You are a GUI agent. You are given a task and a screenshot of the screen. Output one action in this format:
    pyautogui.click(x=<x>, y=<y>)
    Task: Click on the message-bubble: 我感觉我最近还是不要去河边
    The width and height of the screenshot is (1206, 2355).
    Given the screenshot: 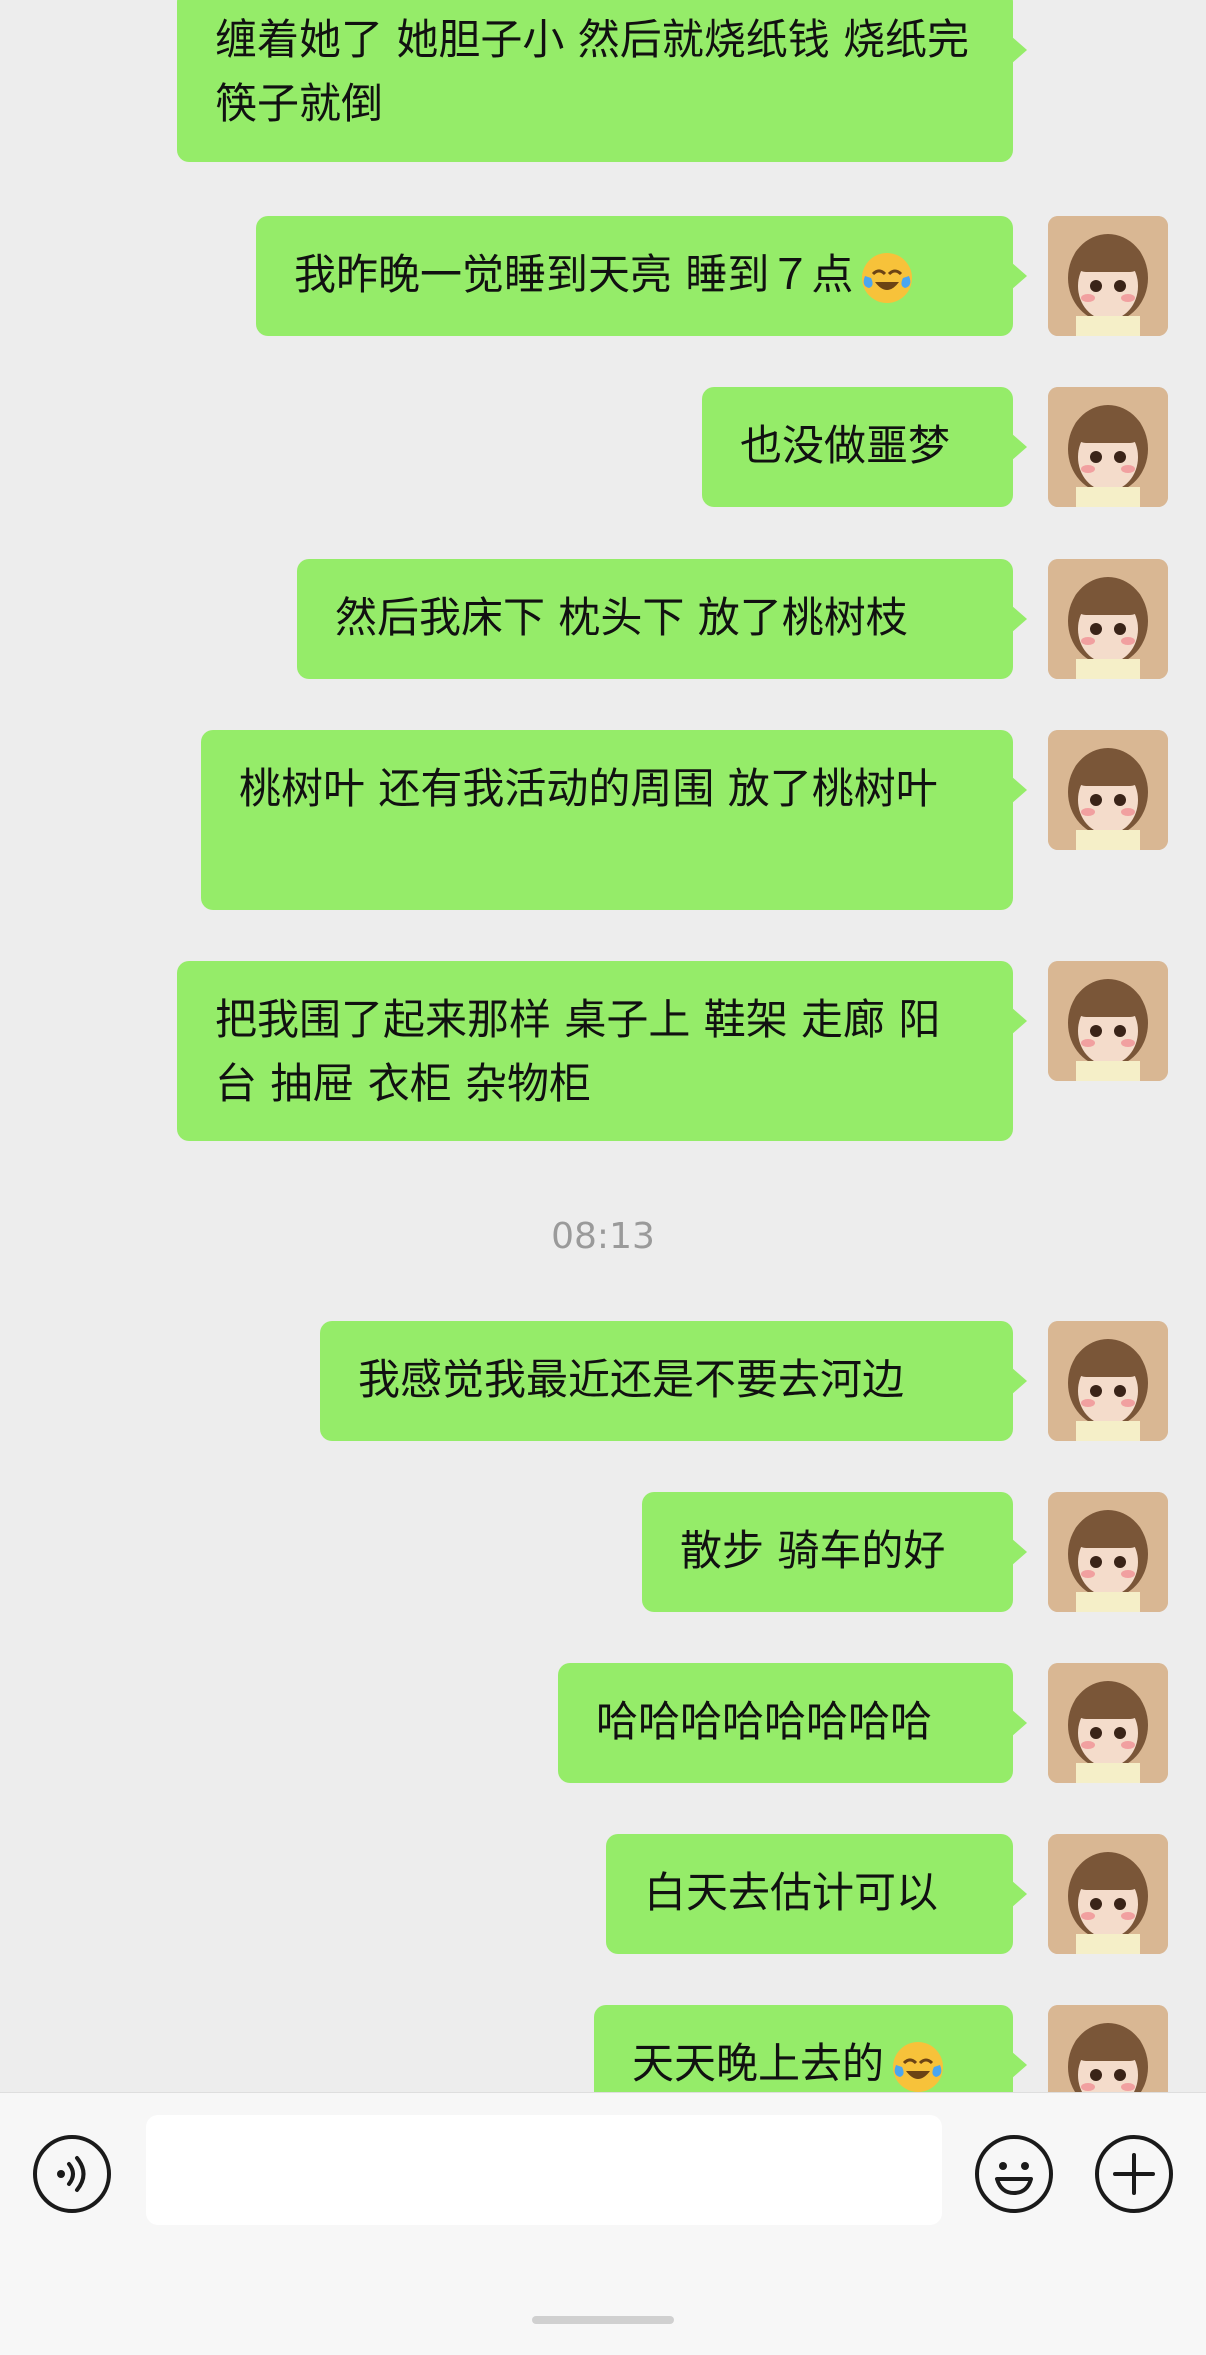 What is the action you would take?
    pyautogui.click(x=673, y=1381)
    